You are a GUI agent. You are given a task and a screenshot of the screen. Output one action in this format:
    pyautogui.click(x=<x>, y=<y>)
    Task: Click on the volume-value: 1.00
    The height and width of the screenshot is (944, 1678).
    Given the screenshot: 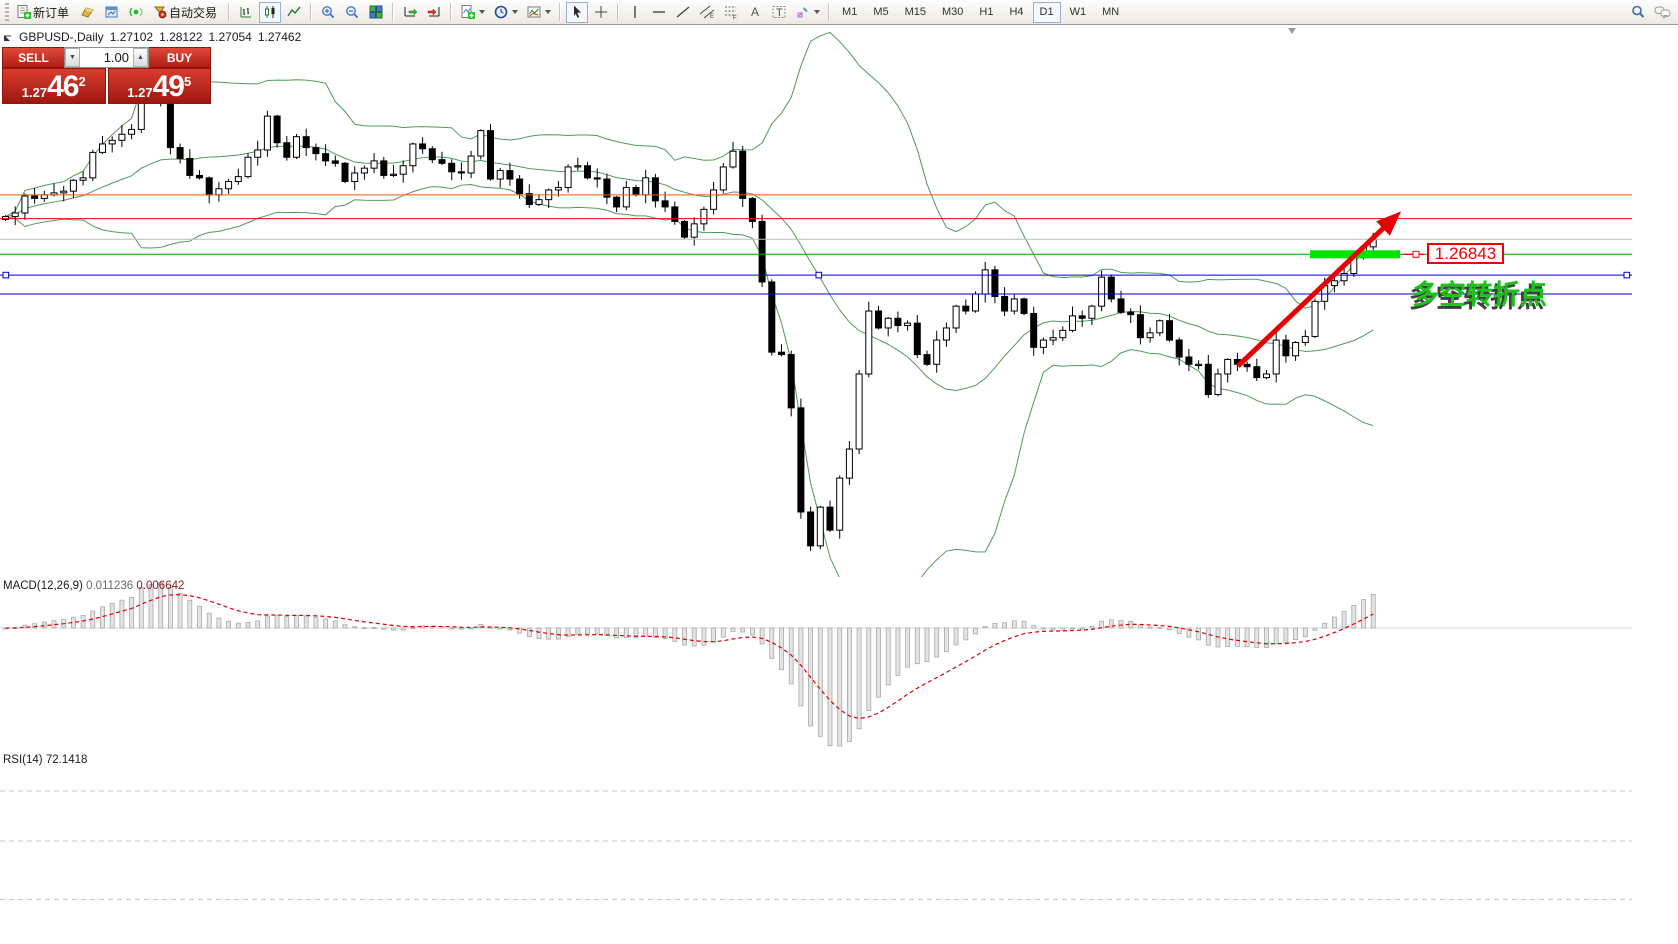 What is the action you would take?
    pyautogui.click(x=106, y=57)
    